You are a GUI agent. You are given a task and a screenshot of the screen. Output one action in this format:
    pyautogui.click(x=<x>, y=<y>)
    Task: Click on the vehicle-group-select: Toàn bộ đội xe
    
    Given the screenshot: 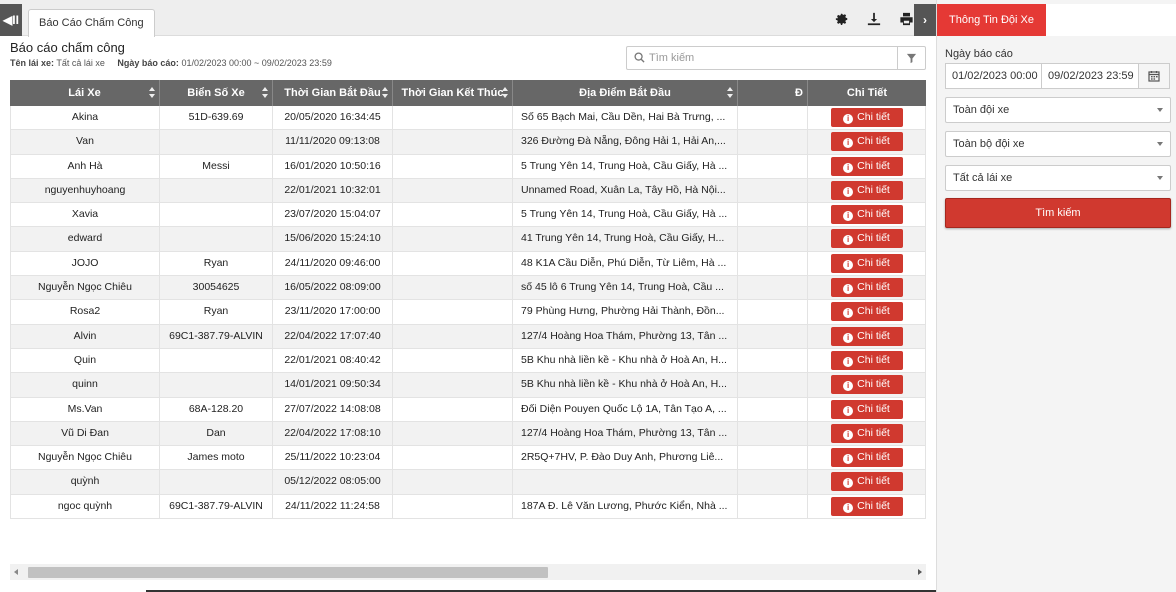 What is the action you would take?
    pyautogui.click(x=1058, y=144)
    